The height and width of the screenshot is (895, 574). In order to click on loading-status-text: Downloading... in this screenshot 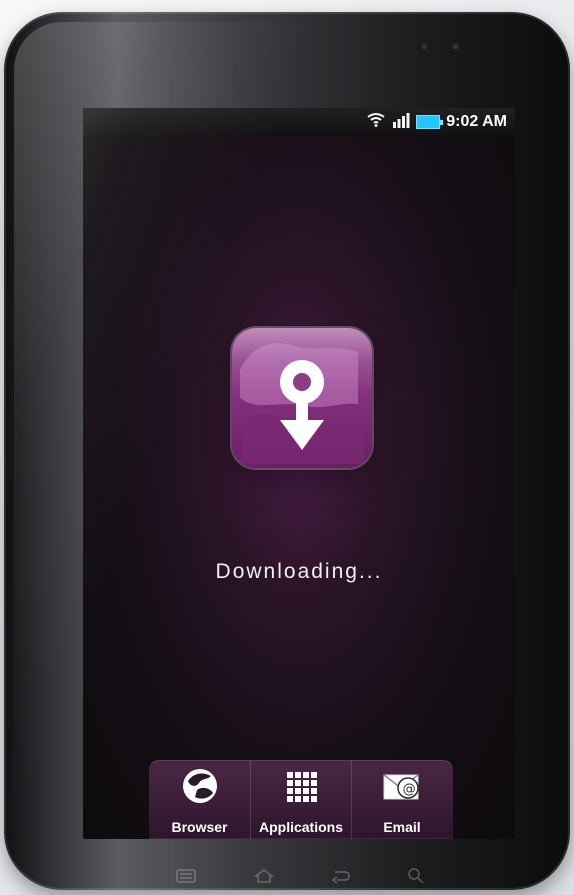, I will do `click(299, 571)`.